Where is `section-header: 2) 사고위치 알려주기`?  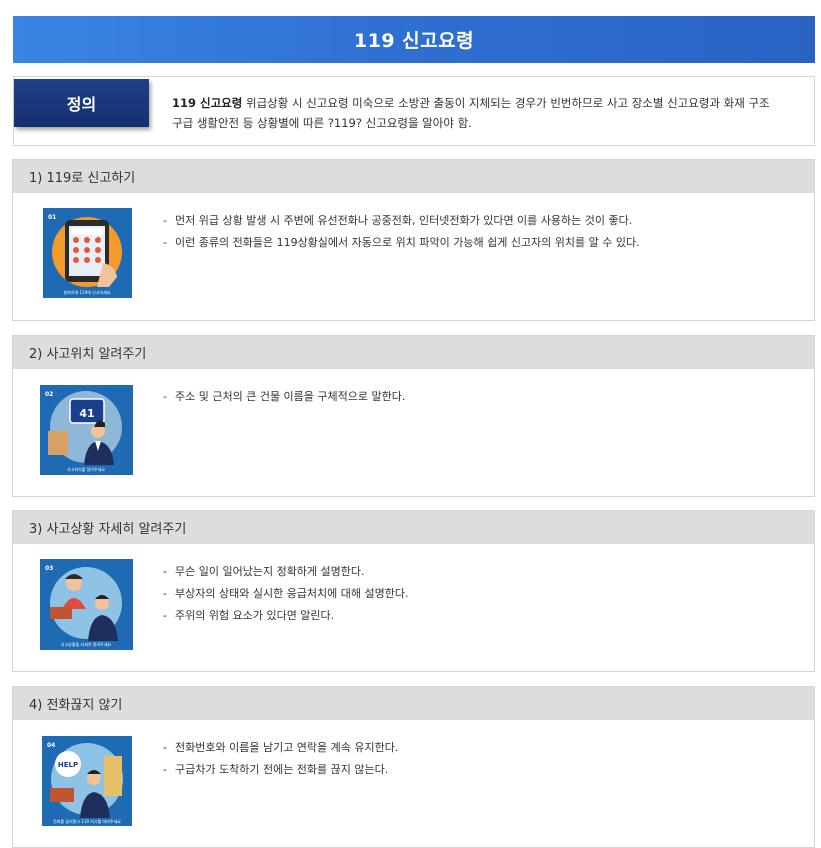 section-header: 2) 사고위치 알려주기 is located at coordinates (413, 352).